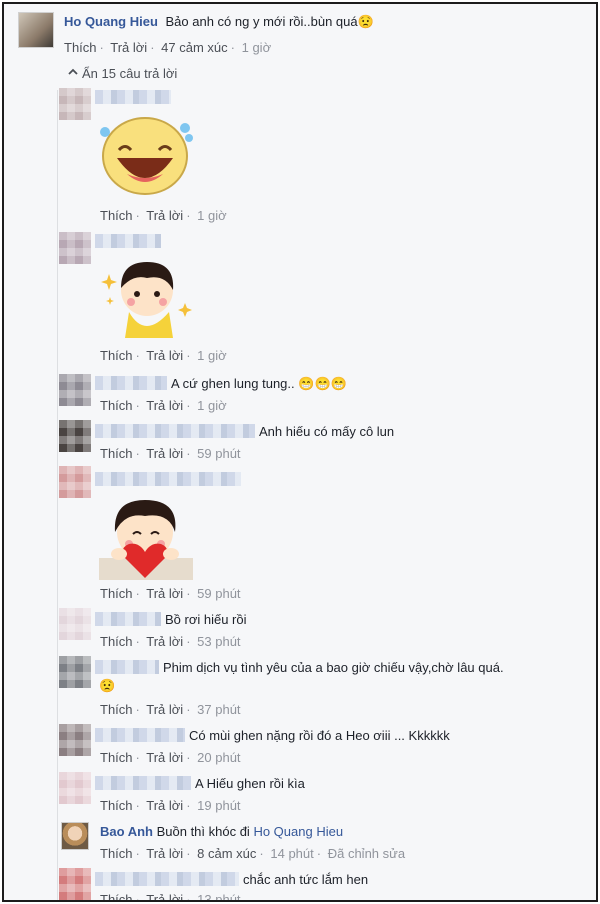  What do you see at coordinates (327, 431) in the screenshot?
I see `reply-text: Anh hiếu có mấy cô lun` at bounding box center [327, 431].